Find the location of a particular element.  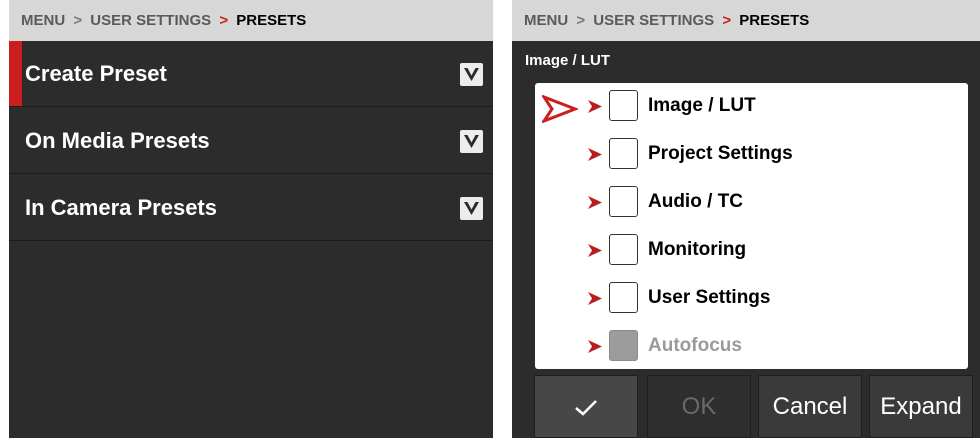

checkmark-icon is located at coordinates (586, 407).